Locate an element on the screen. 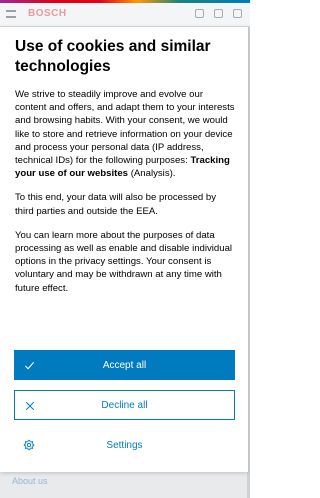  settings-button: Settings is located at coordinates (124, 445).